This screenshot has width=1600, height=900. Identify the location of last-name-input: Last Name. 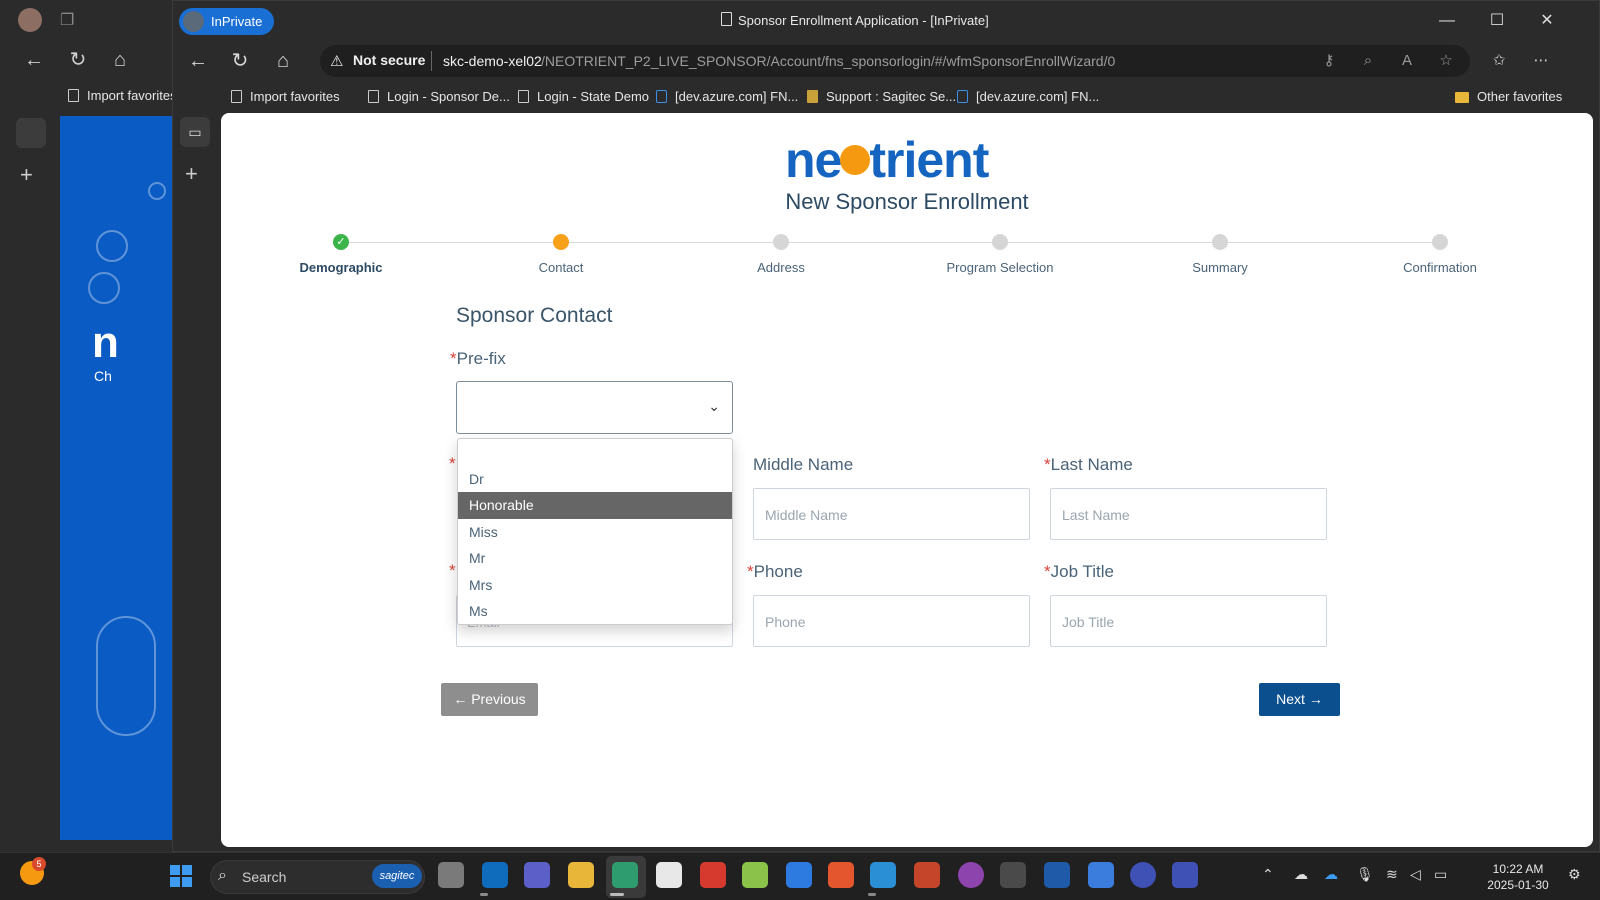
(1188, 514).